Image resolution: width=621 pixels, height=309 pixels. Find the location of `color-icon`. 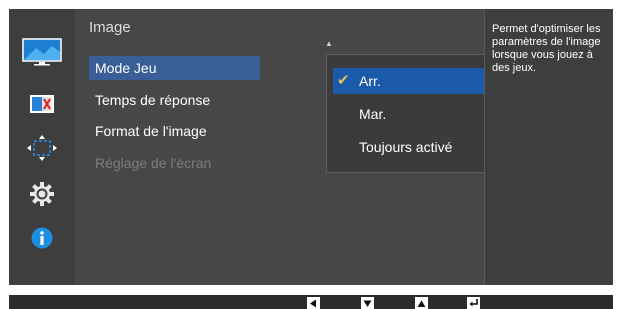

color-icon is located at coordinates (42, 104).